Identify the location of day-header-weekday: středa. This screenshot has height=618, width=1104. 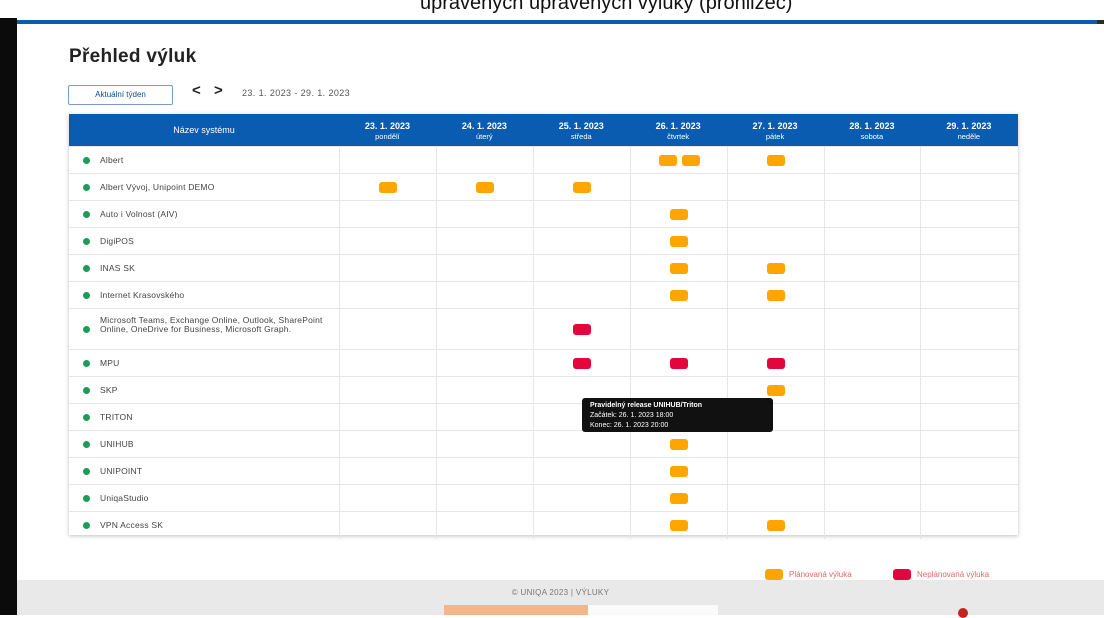
(581, 136).